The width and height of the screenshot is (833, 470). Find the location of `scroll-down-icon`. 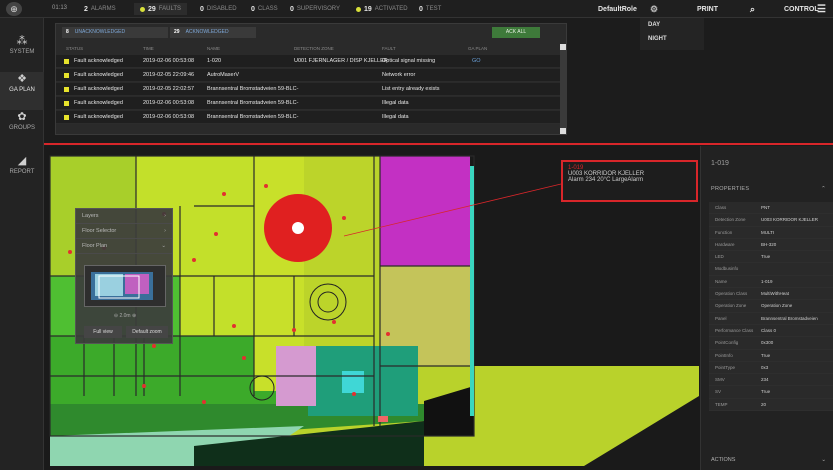

scroll-down-icon is located at coordinates (563, 131).